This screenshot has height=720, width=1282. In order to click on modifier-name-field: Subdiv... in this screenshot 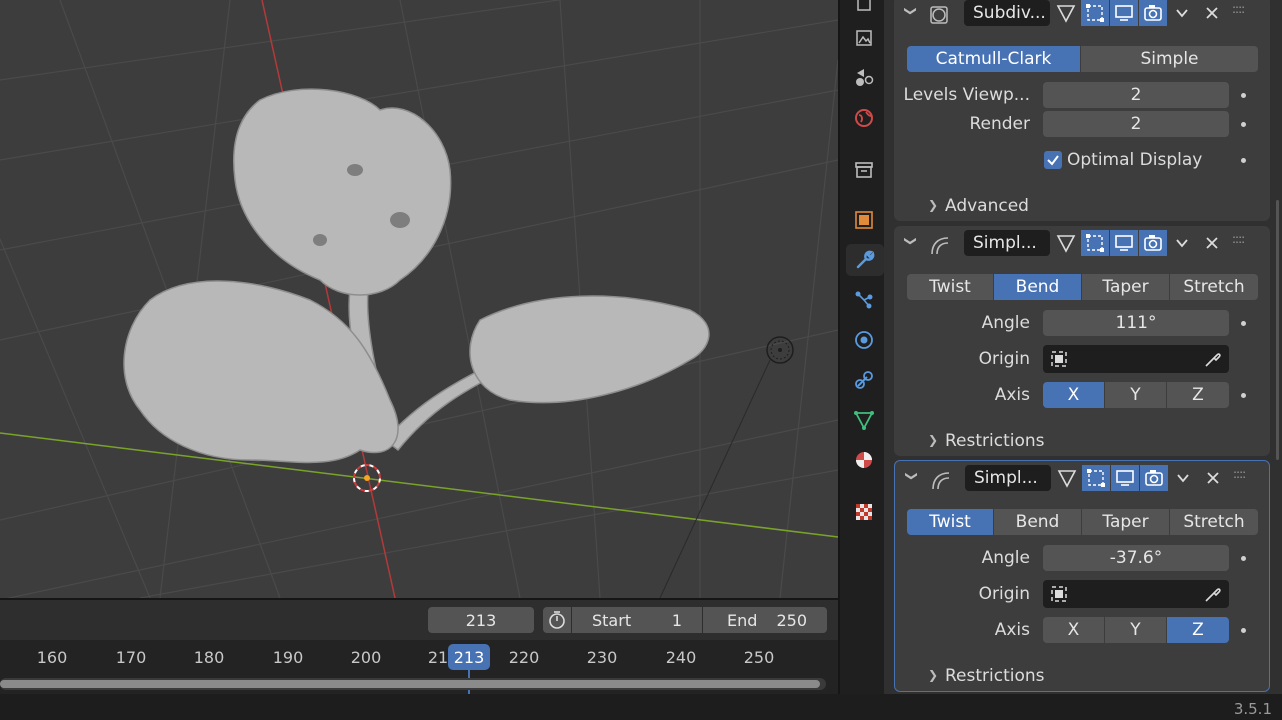, I will do `click(1007, 13)`.